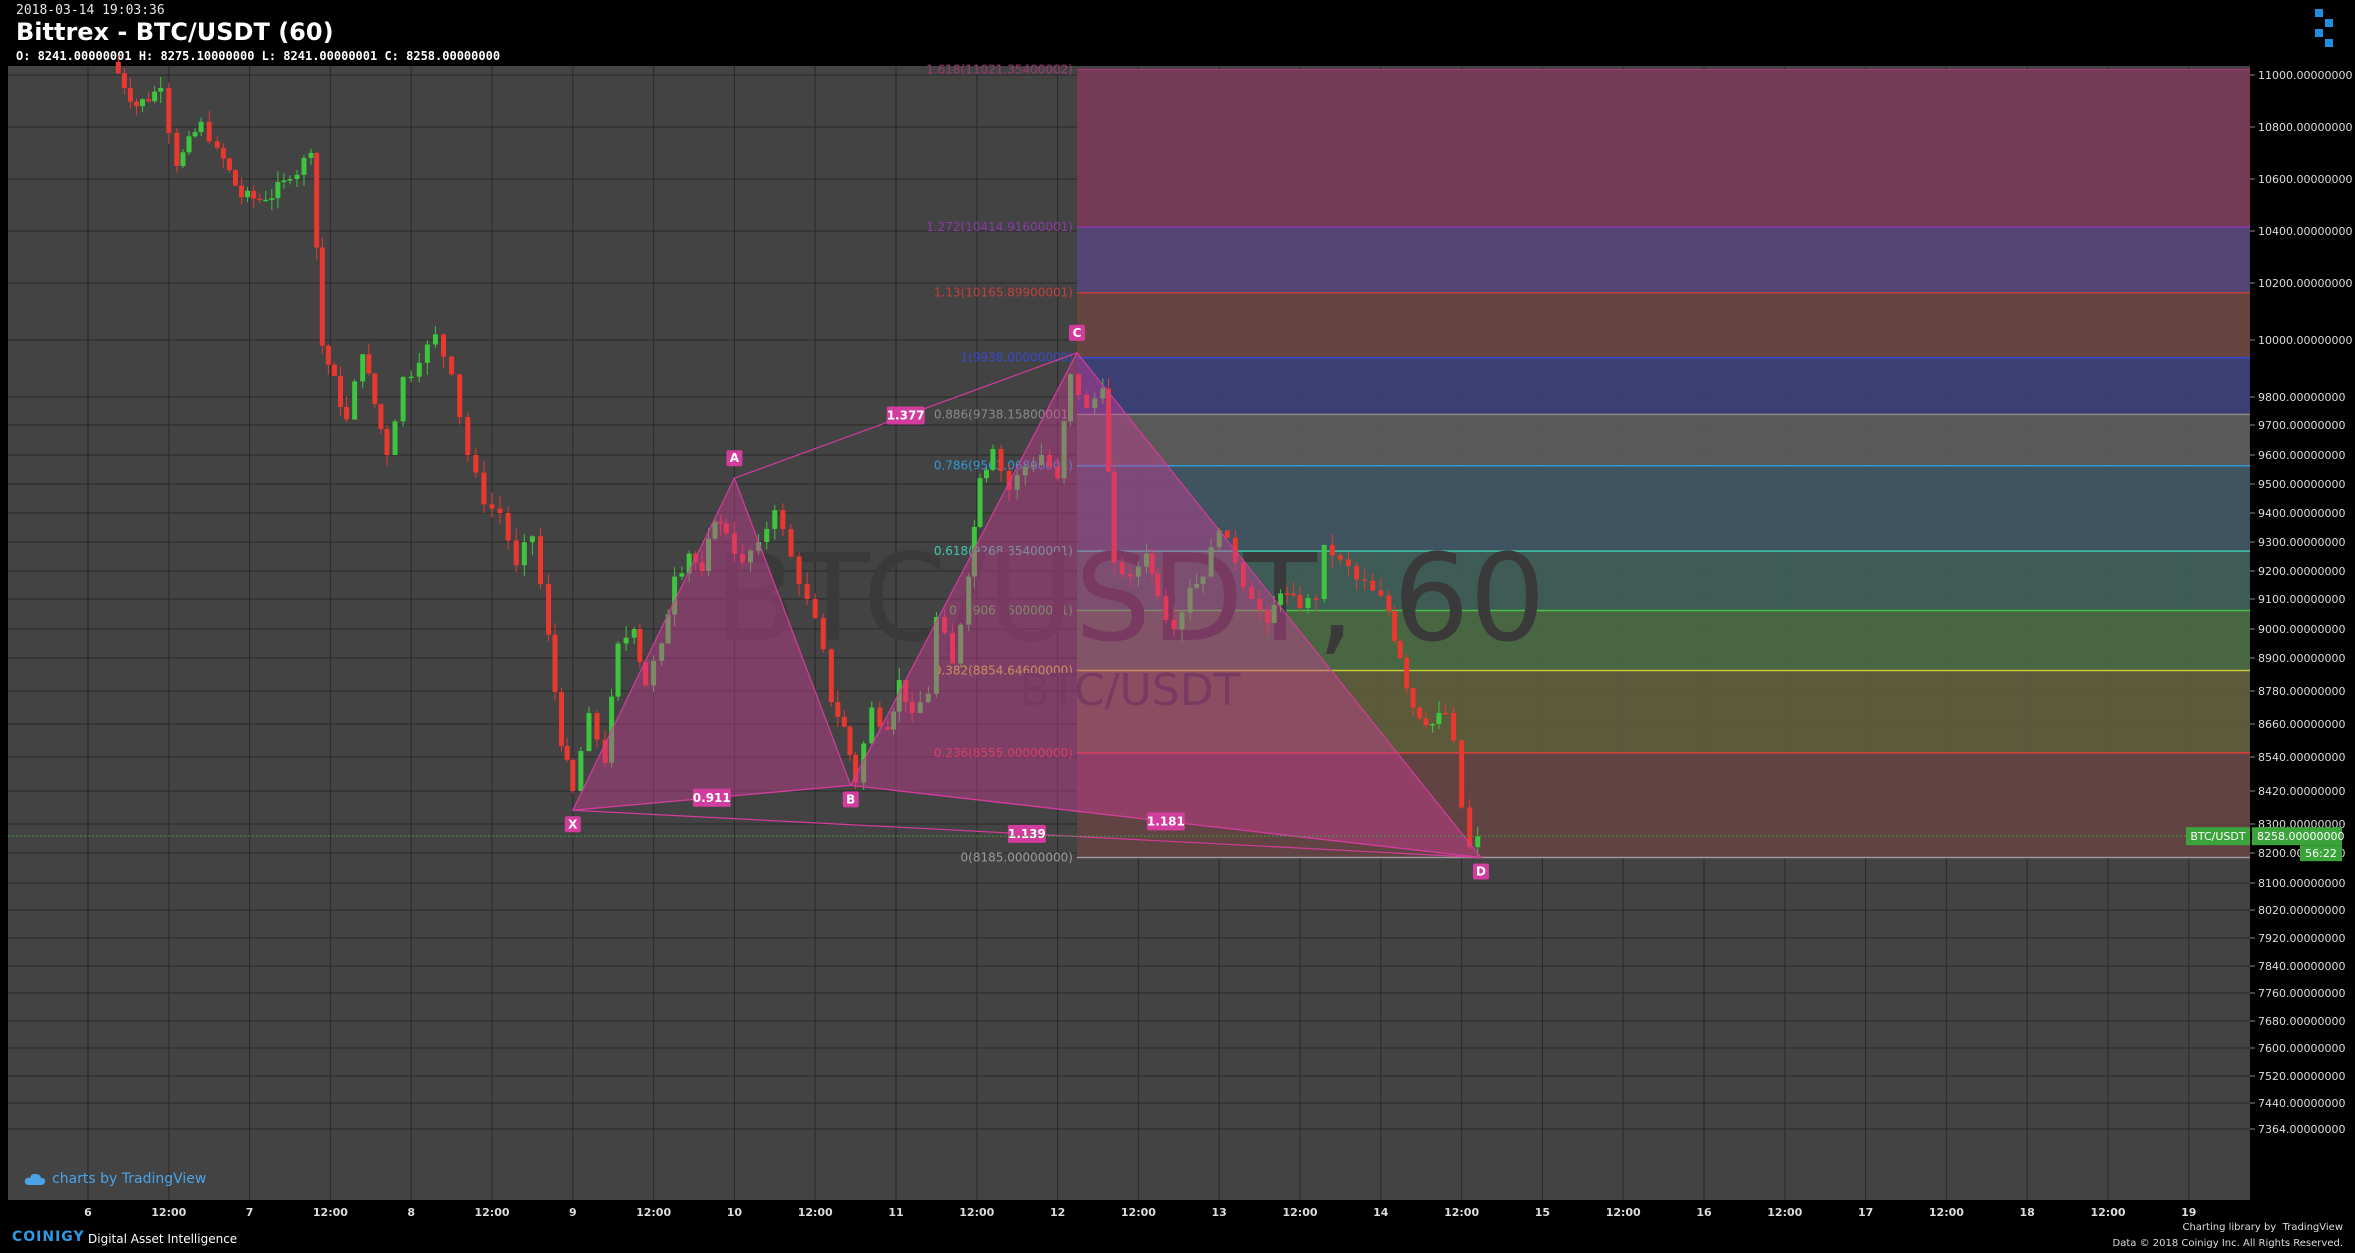 The width and height of the screenshot is (2355, 1253). I want to click on y-tick-label: 10600.00000000, so click(2305, 179).